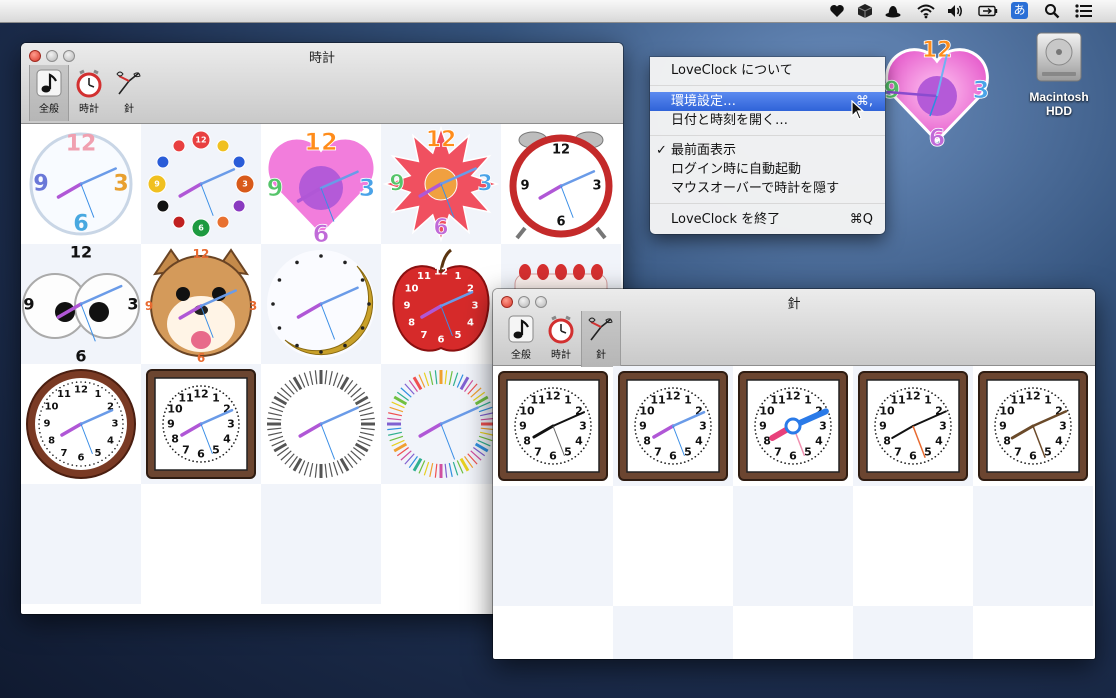 This screenshot has width=1116, height=698. What do you see at coordinates (956, 13) in the screenshot?
I see `volume-icon` at bounding box center [956, 13].